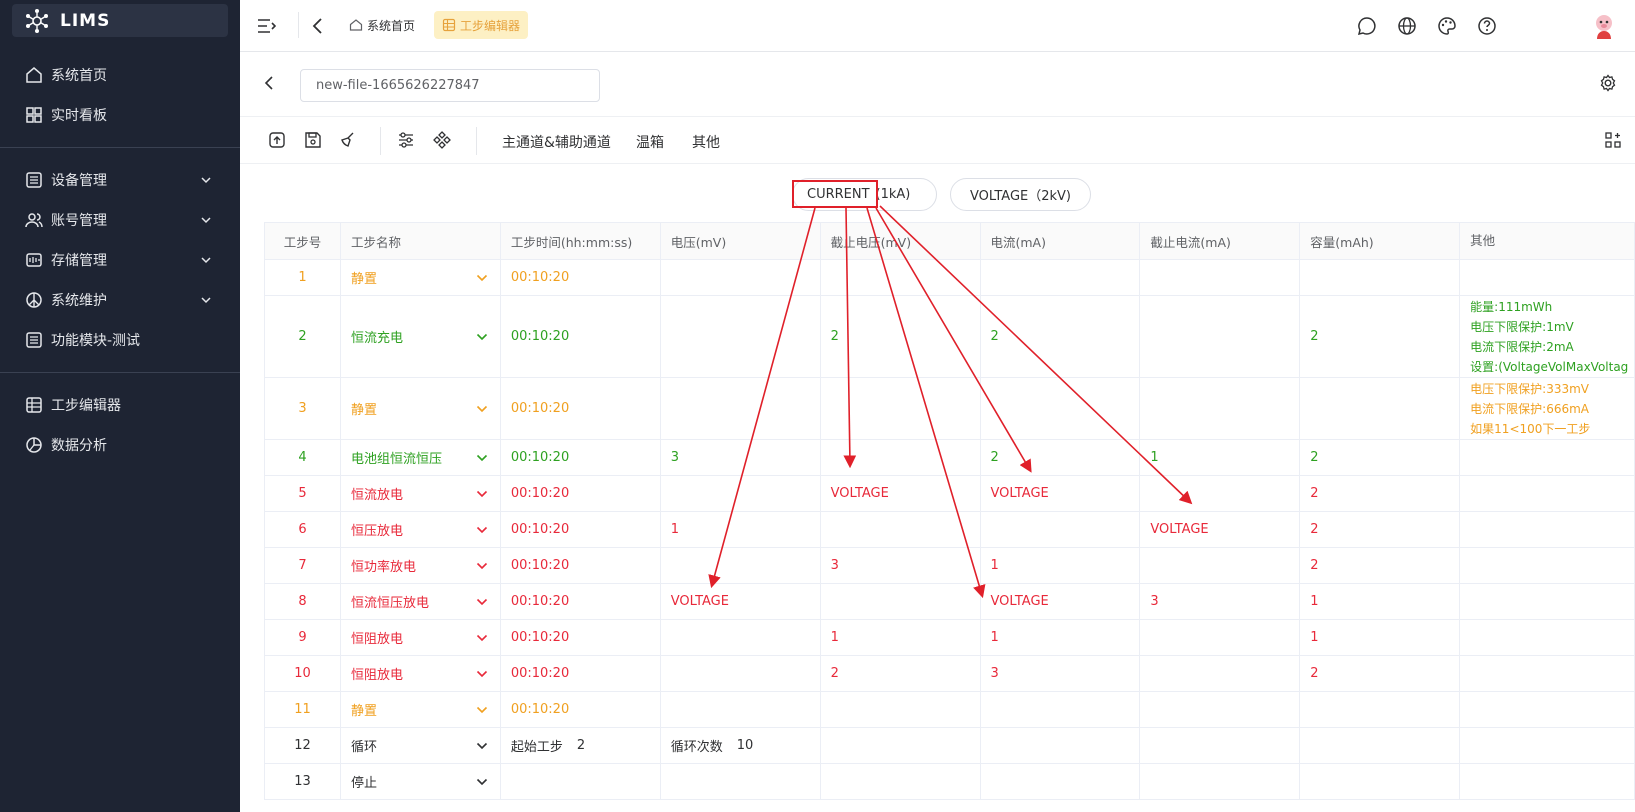 Image resolution: width=1635 pixels, height=812 pixels. What do you see at coordinates (120, 445) in the screenshot?
I see `sidebar-item-analysis: 数据分析` at bounding box center [120, 445].